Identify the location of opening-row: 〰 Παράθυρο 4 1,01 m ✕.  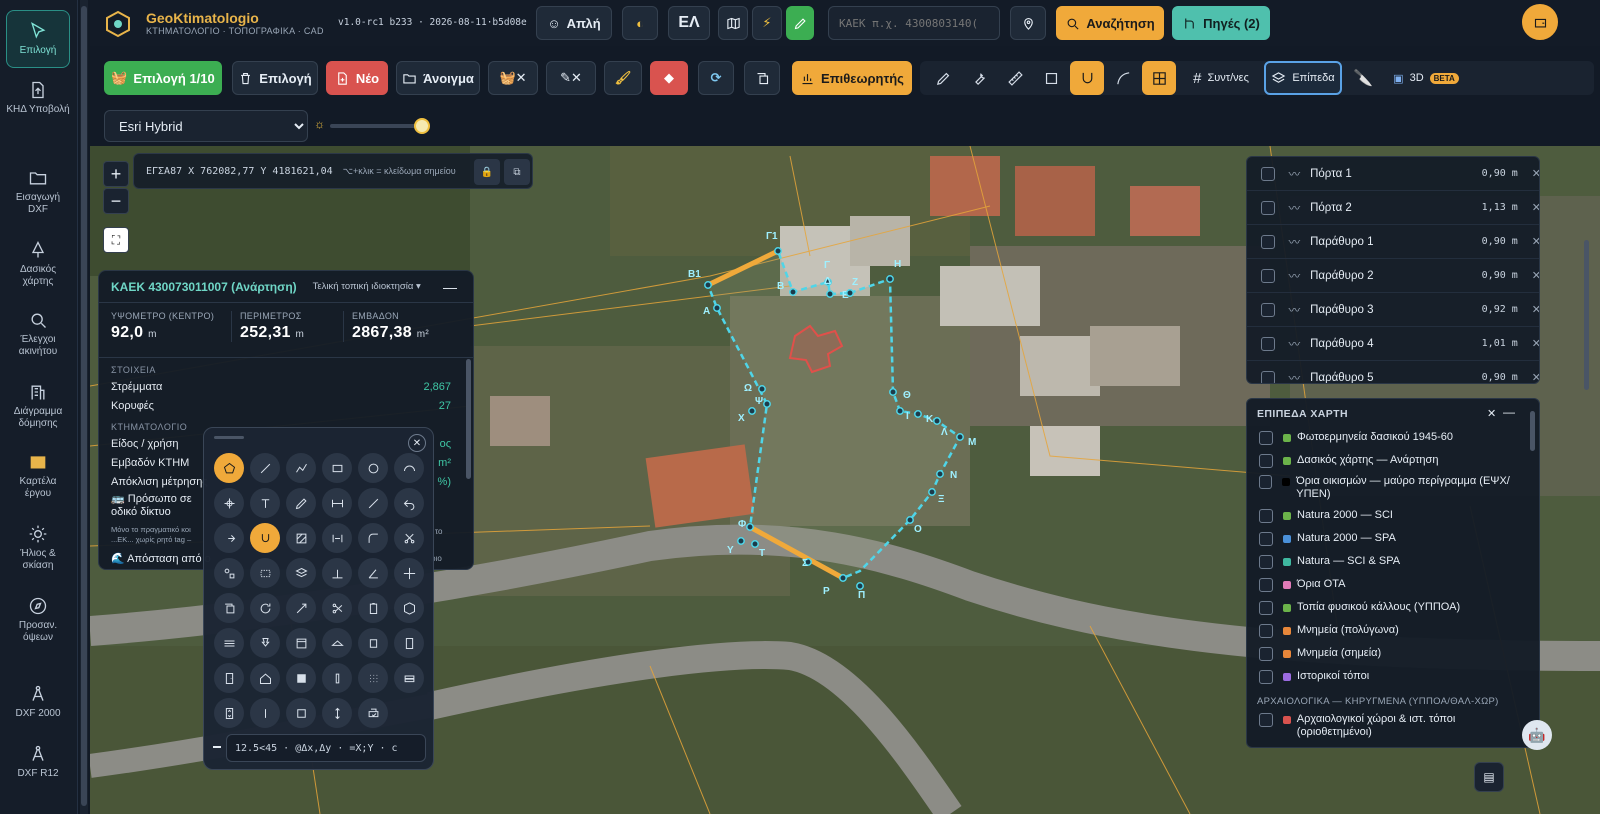
(1393, 344).